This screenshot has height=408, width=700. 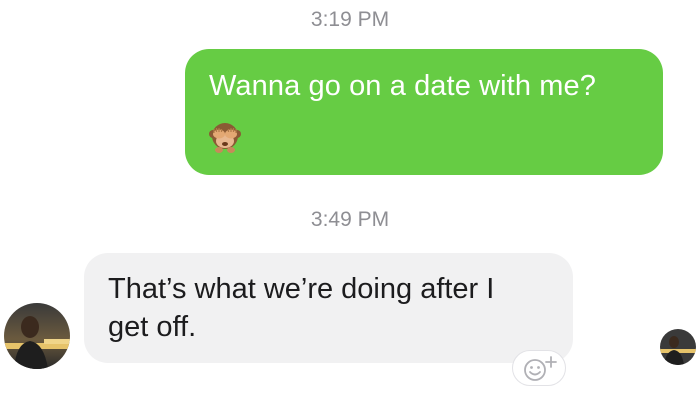 I want to click on incoming-message-text-line: That’s what we’re doing after I, so click(x=301, y=289).